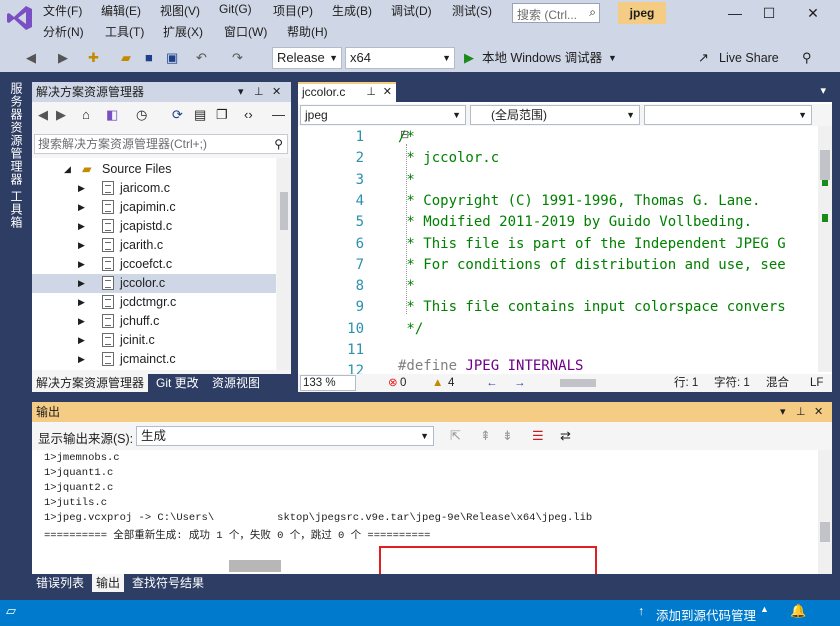 This screenshot has height=626, width=840. What do you see at coordinates (798, 611) in the screenshot?
I see `notification-bell-icon: 🔔` at bounding box center [798, 611].